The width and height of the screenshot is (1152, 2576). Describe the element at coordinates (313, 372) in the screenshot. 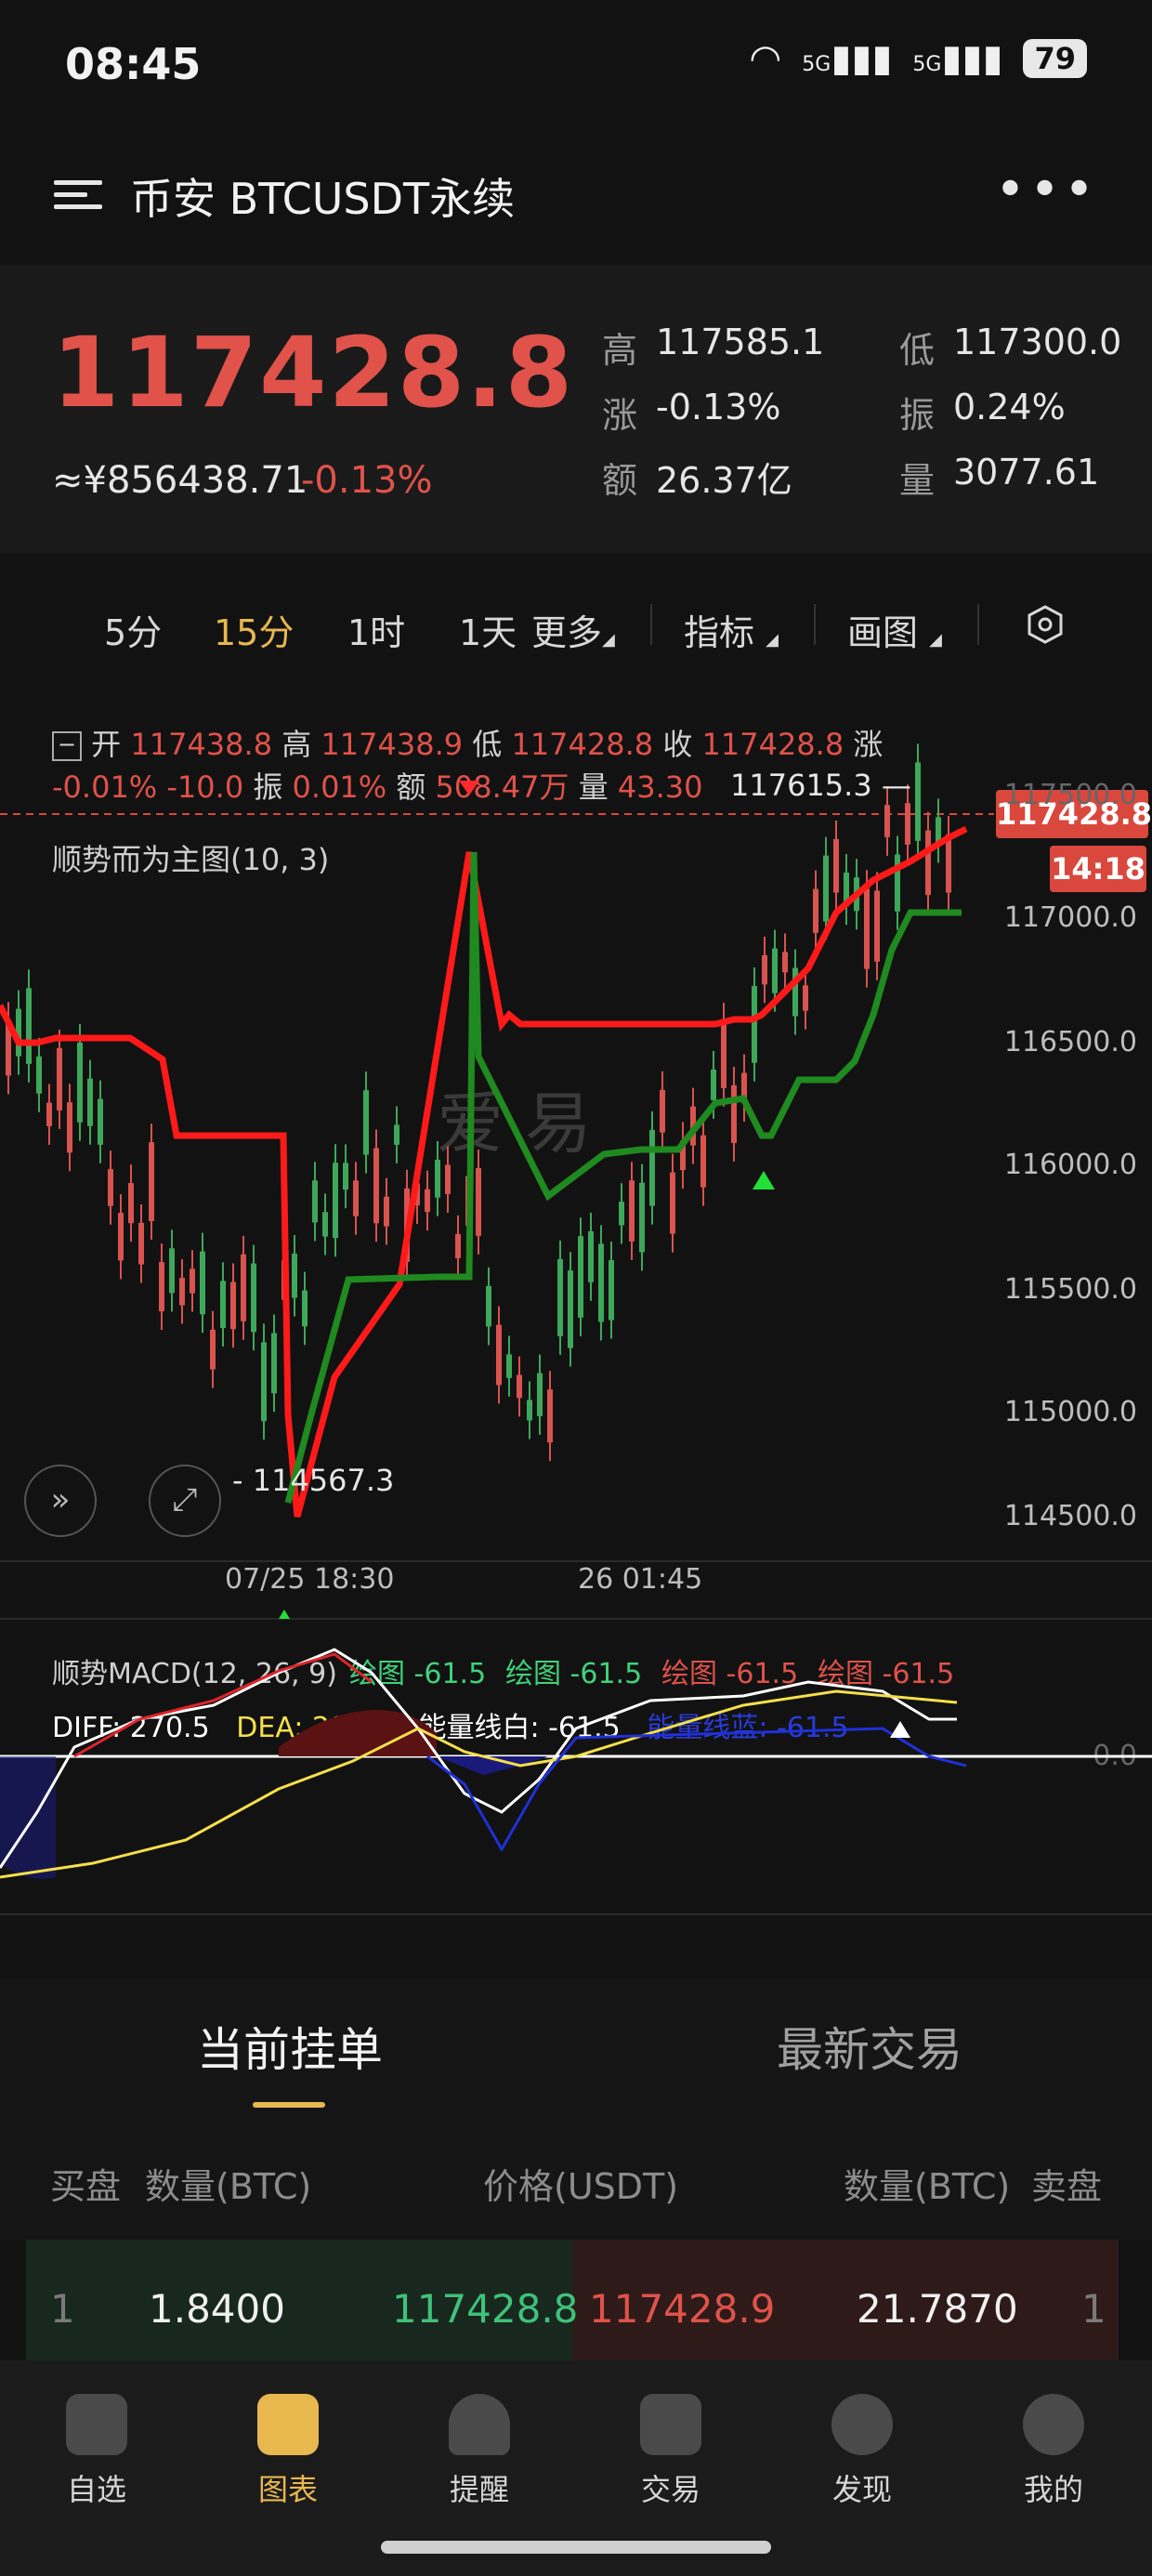

I see `last-price: 117428.8` at that location.